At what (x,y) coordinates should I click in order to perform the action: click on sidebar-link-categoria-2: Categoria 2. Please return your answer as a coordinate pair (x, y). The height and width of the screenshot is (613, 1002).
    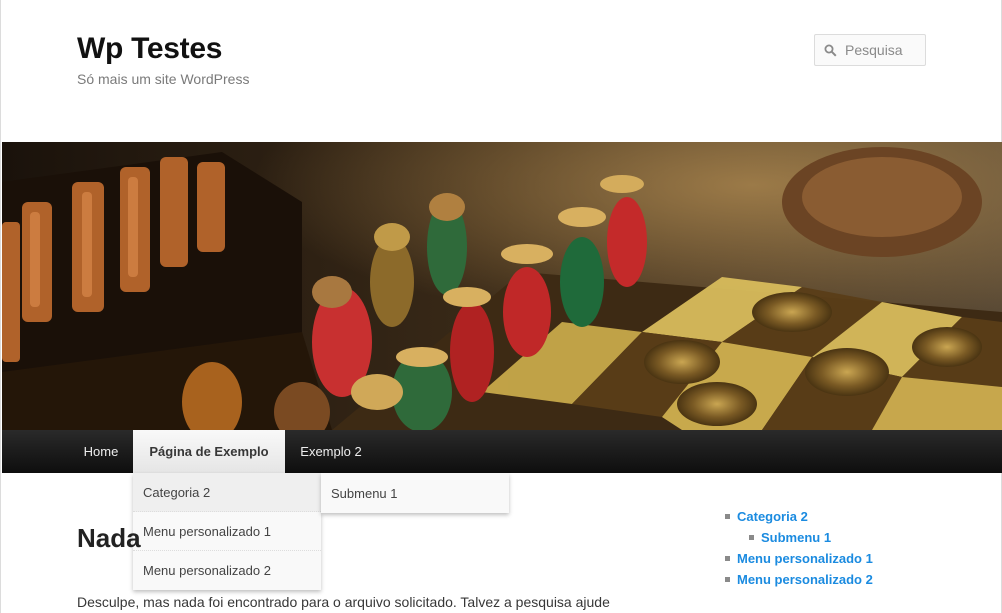
    Looking at the image, I should click on (798, 516).